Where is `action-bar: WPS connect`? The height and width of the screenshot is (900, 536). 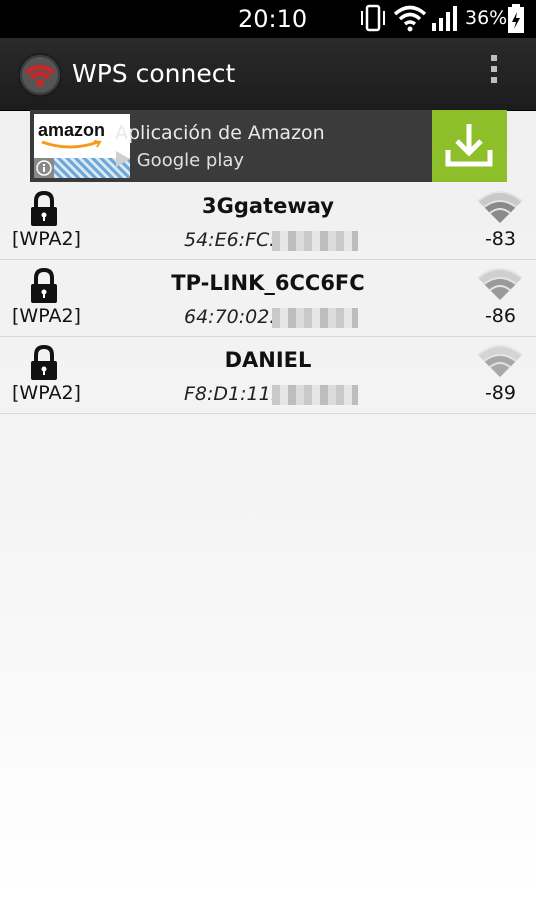
action-bar: WPS connect is located at coordinates (268, 74).